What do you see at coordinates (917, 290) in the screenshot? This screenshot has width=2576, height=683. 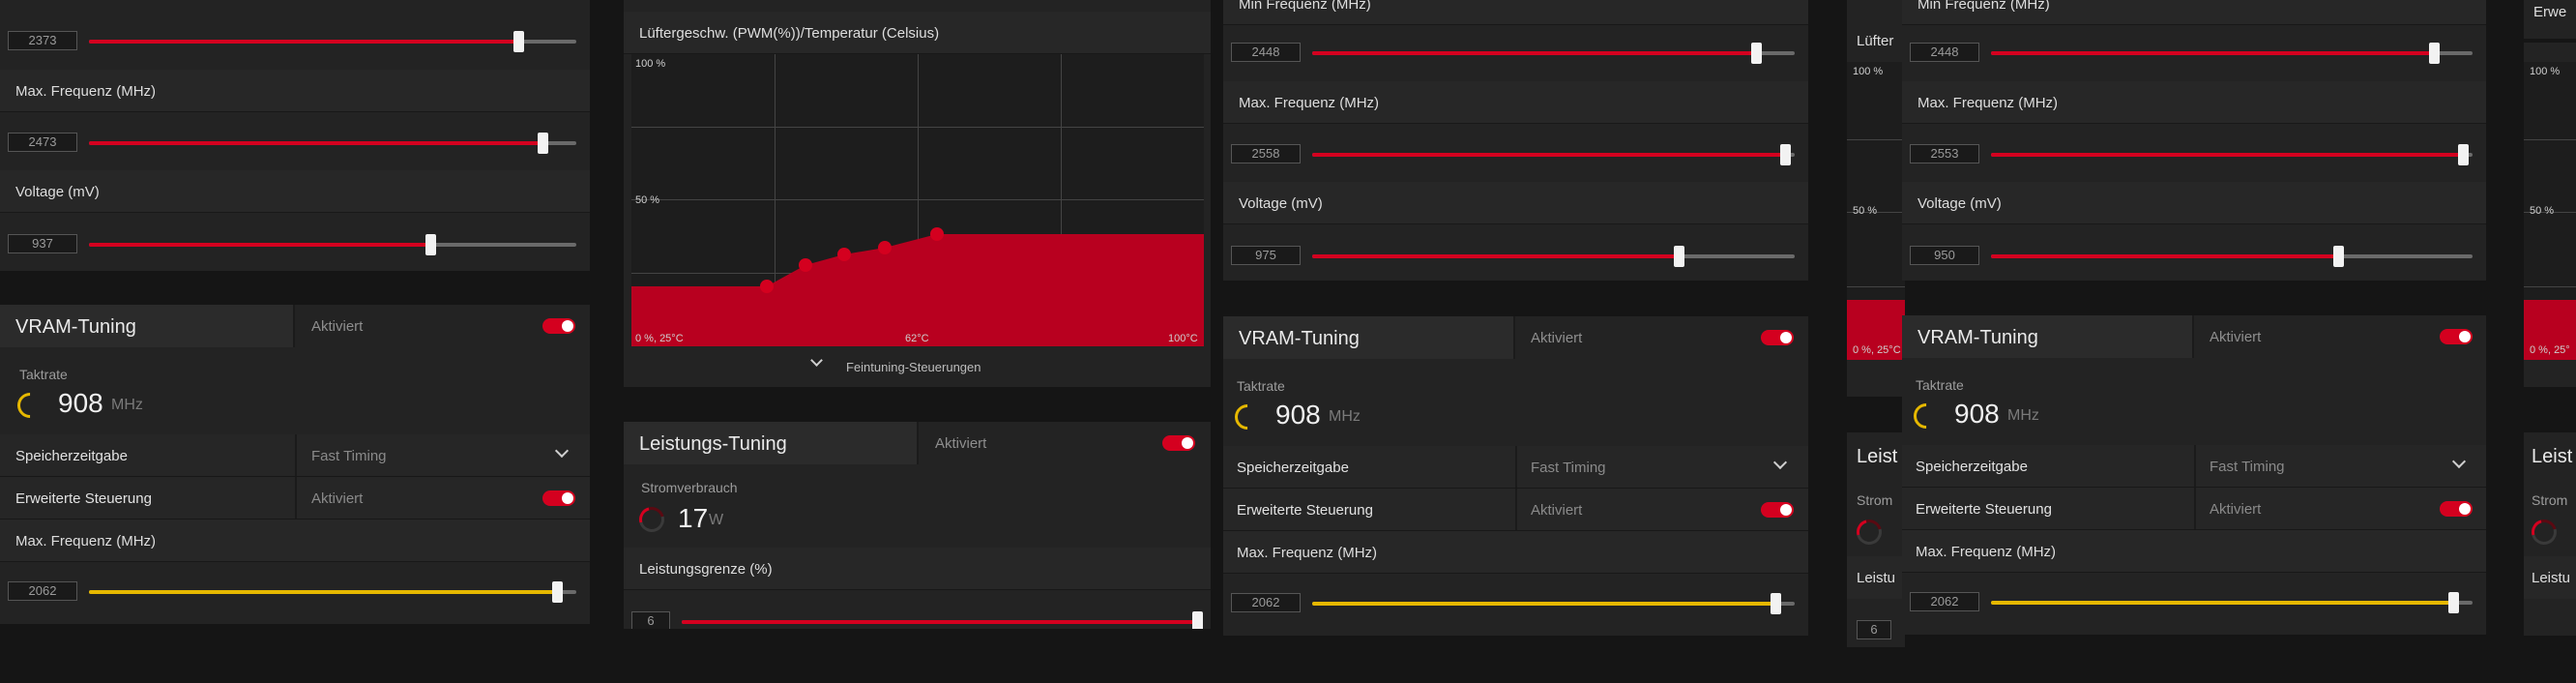 I see `fan-curve-area` at bounding box center [917, 290].